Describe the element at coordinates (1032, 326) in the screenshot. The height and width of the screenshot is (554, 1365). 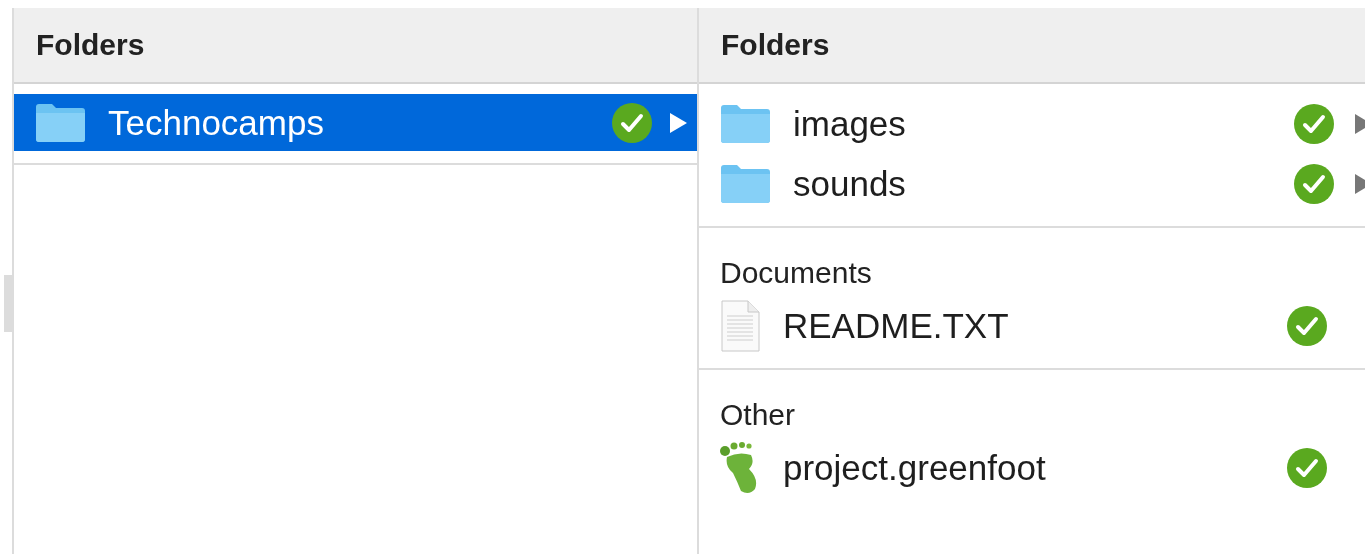
I see `file-row: README.TXT` at that location.